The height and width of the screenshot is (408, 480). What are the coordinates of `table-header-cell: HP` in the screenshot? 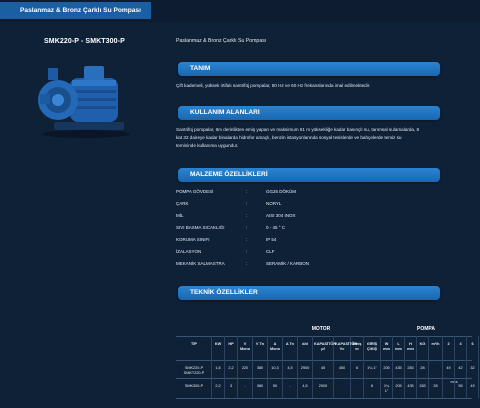 It's located at (231, 344).